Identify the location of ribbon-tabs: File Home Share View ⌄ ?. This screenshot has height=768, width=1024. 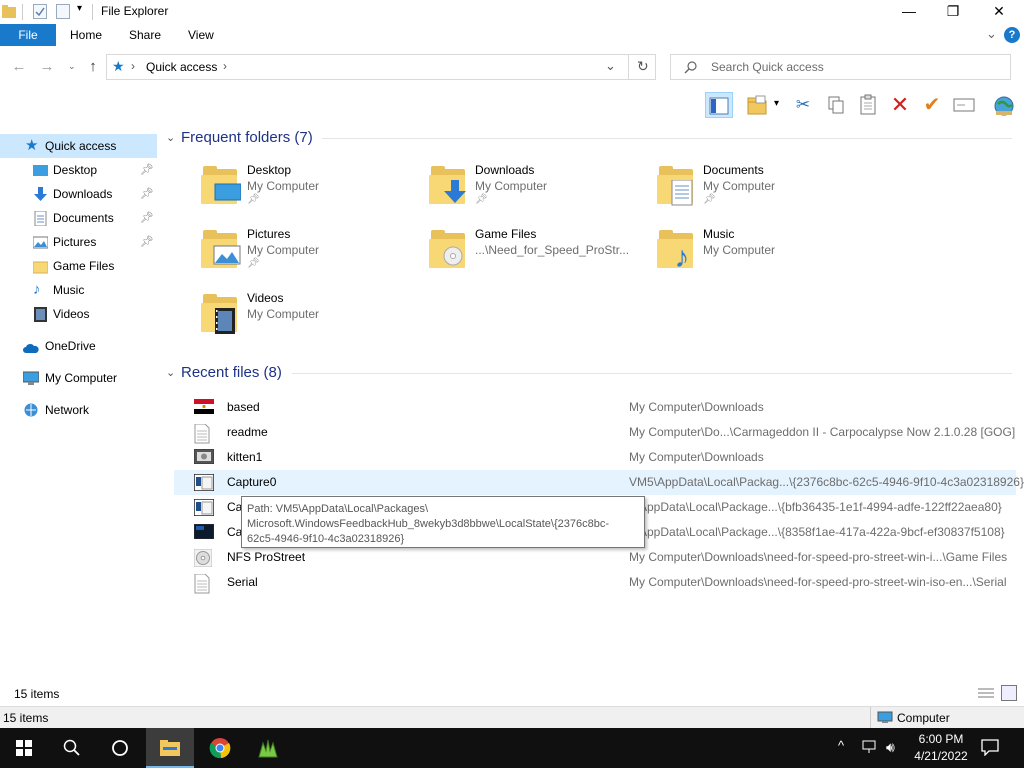
(512, 35).